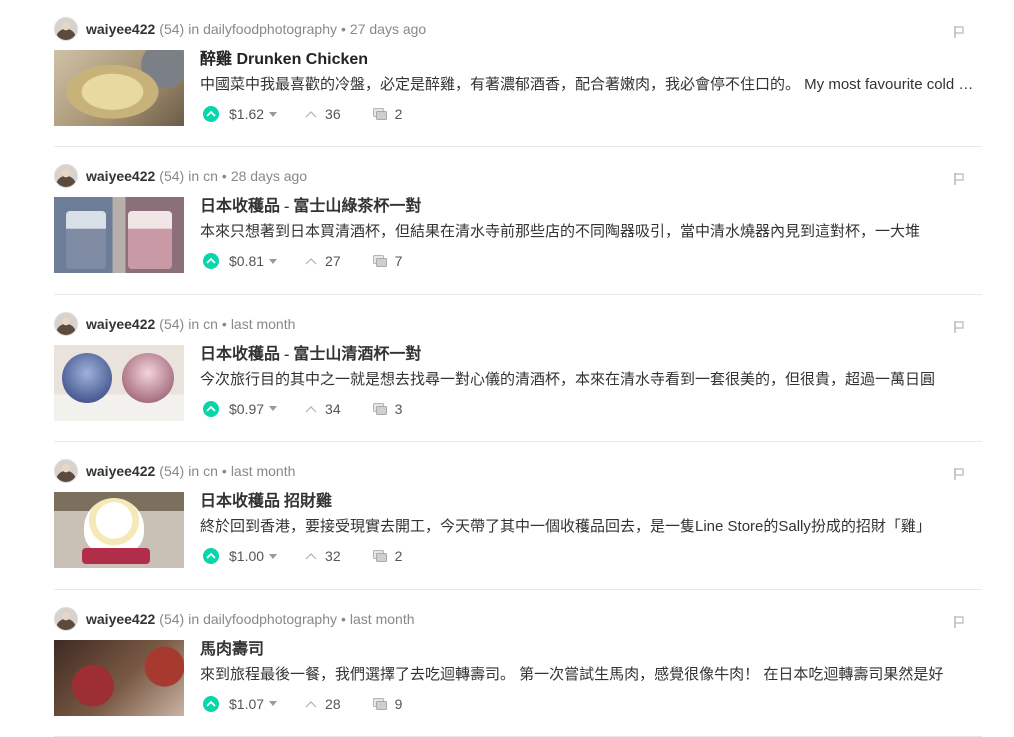 This screenshot has height=737, width=1014. I want to click on votes-count: 27, so click(323, 261).